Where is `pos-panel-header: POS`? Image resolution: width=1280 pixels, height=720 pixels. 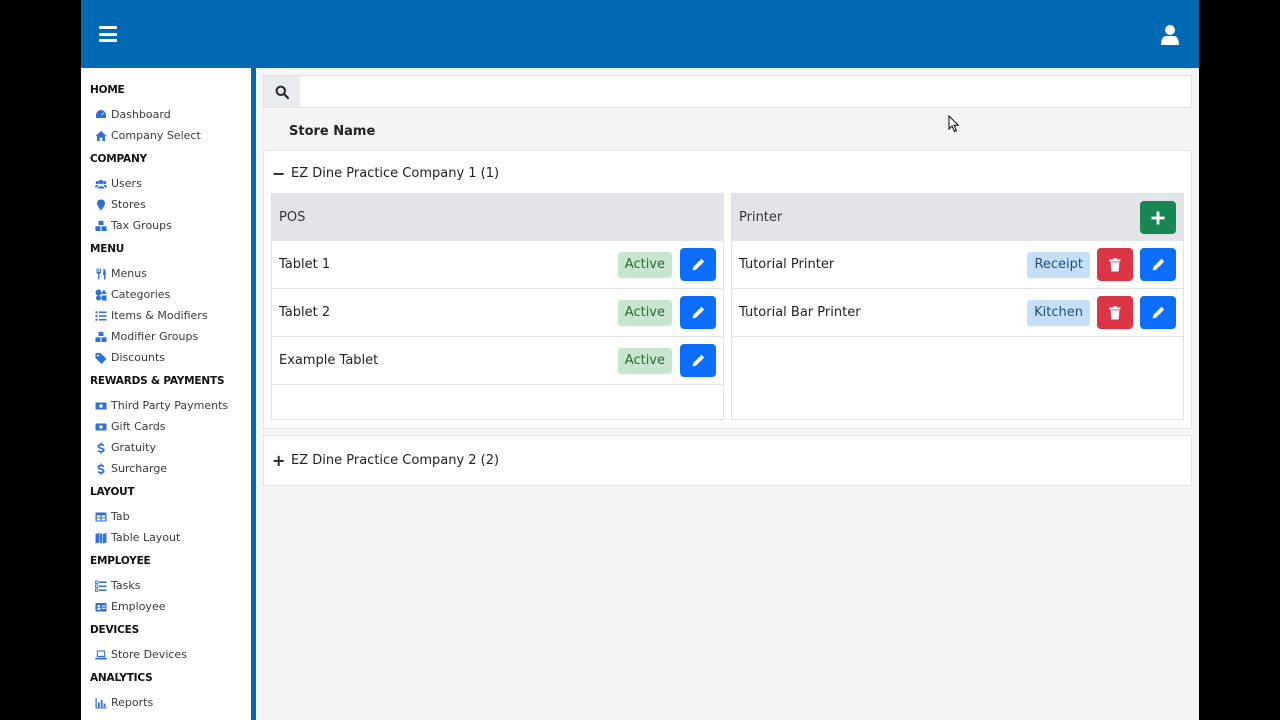 pos-panel-header: POS is located at coordinates (497, 217).